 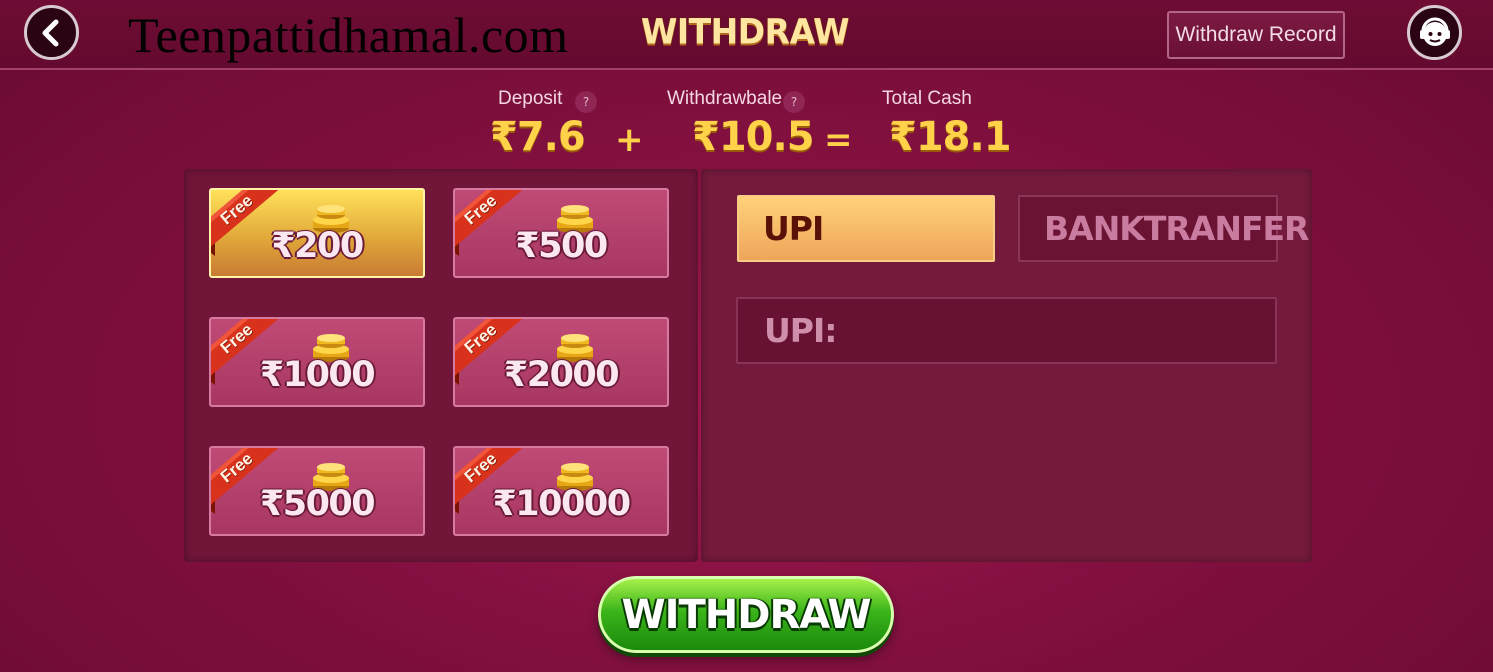 What do you see at coordinates (629, 140) in the screenshot?
I see `plus-sign: +` at bounding box center [629, 140].